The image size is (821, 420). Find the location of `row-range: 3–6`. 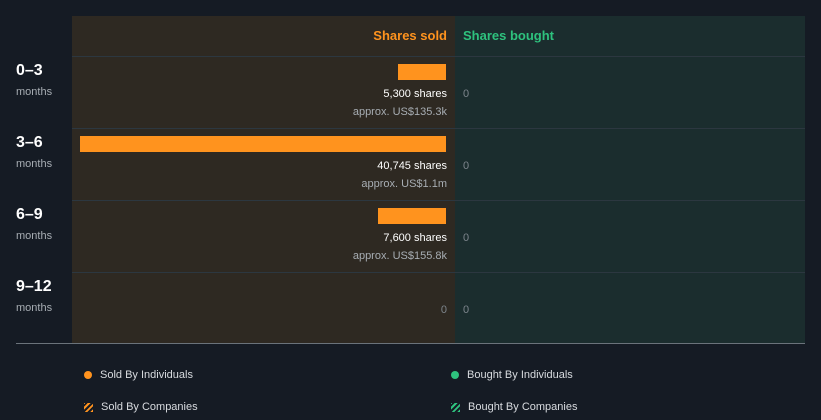

row-range: 3–6 is located at coordinates (29, 142).